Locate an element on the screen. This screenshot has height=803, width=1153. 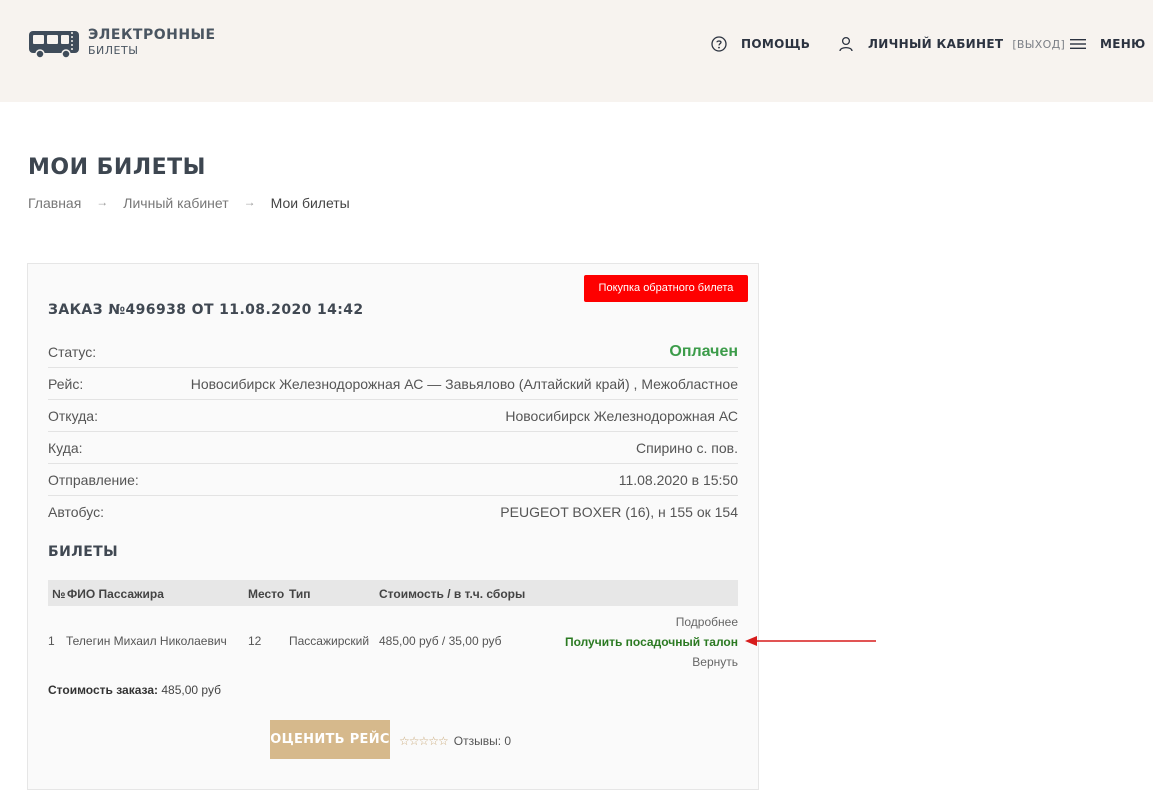
breadcrumb-current: Мои билеты is located at coordinates (310, 203).